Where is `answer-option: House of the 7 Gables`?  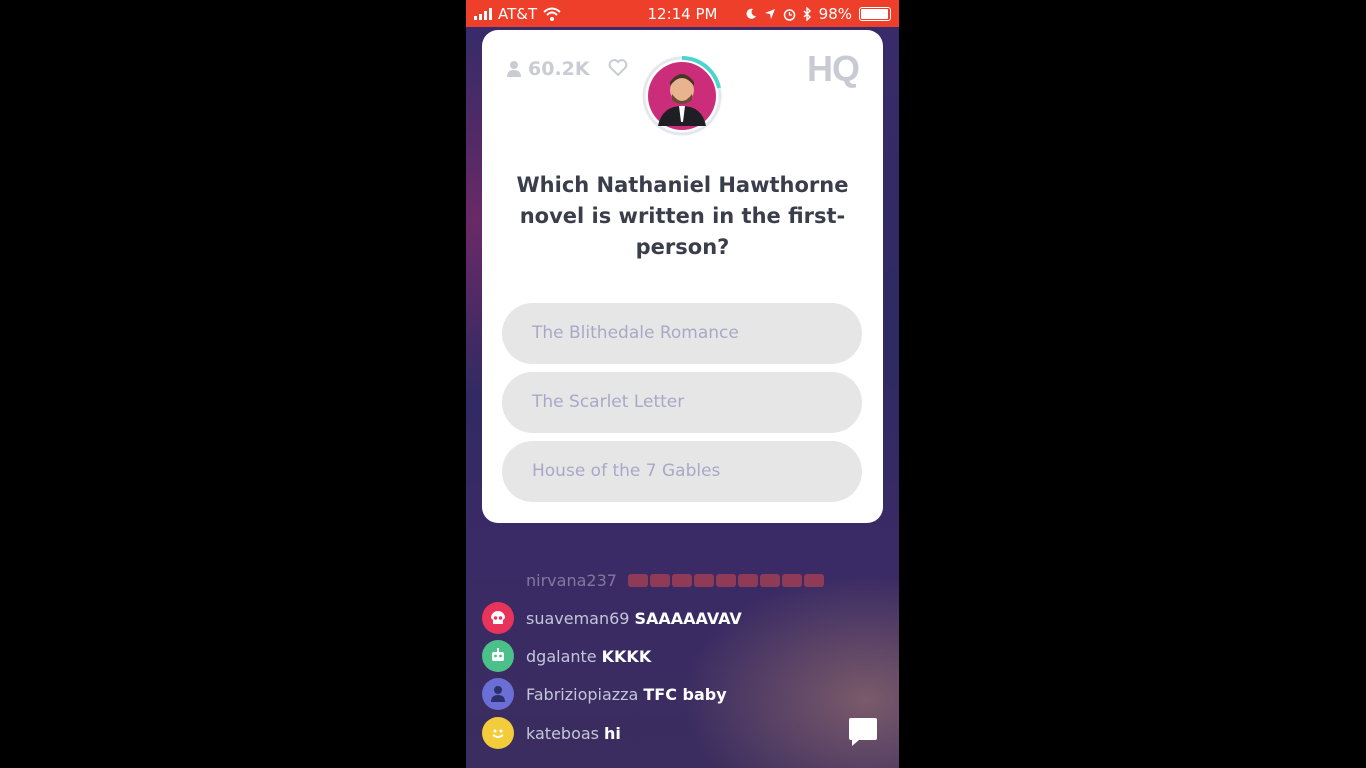
answer-option: House of the 7 Gables is located at coordinates (682, 471).